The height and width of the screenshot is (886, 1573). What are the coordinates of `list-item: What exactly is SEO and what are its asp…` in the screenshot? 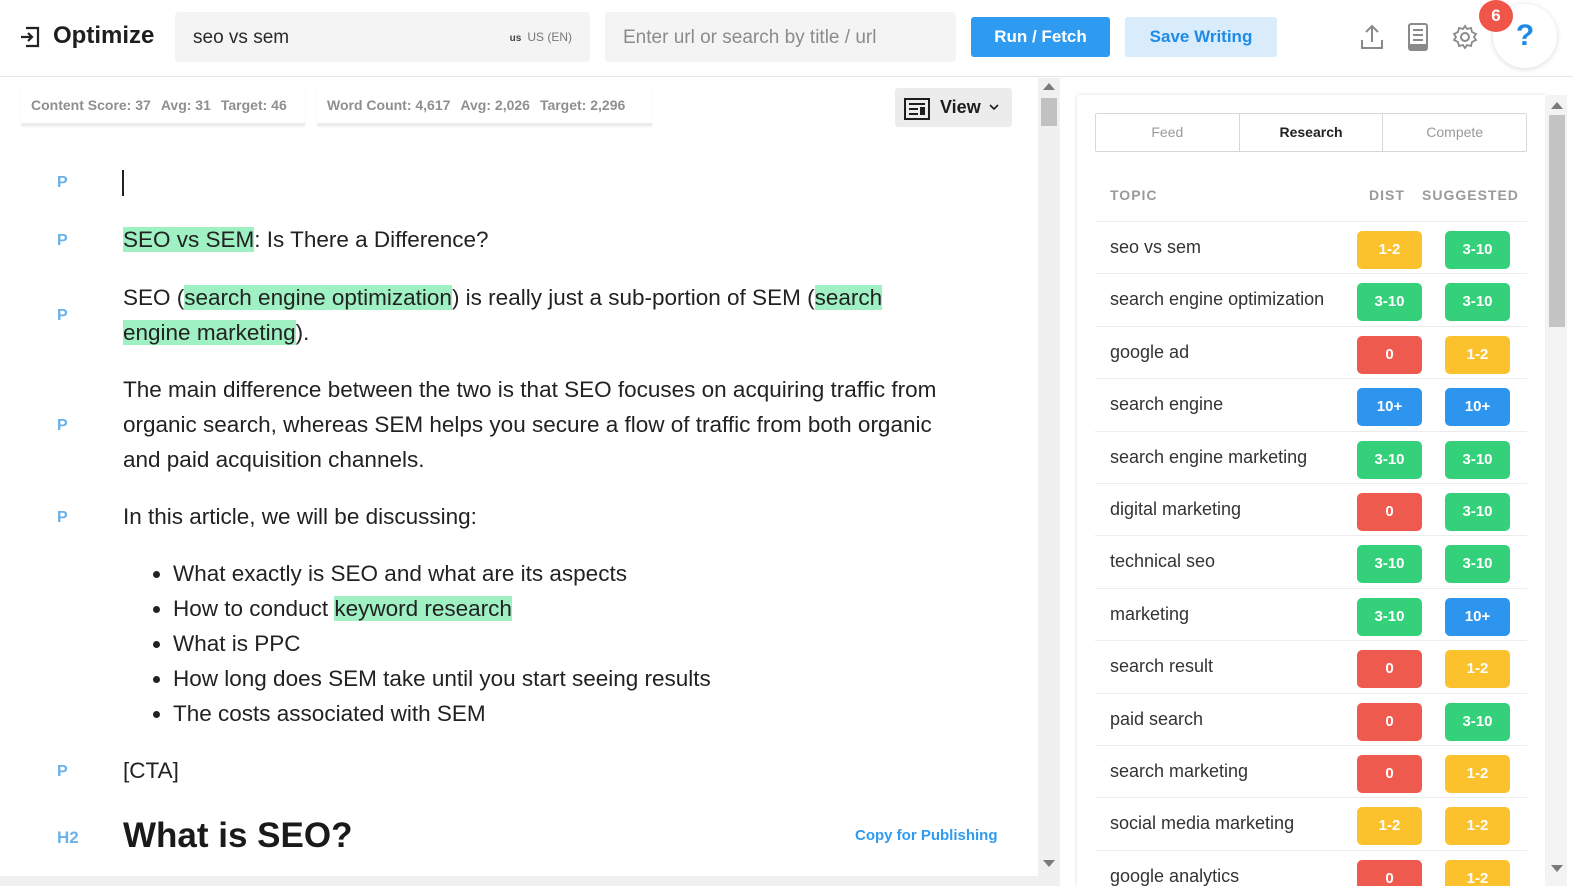 It's located at (563, 573).